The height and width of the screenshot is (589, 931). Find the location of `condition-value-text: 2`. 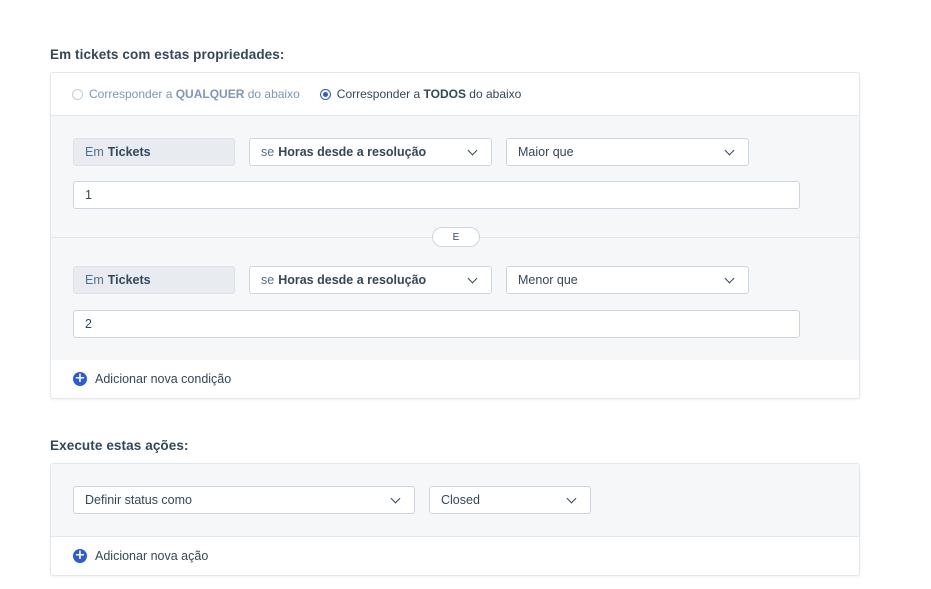

condition-value-text: 2 is located at coordinates (88, 324).